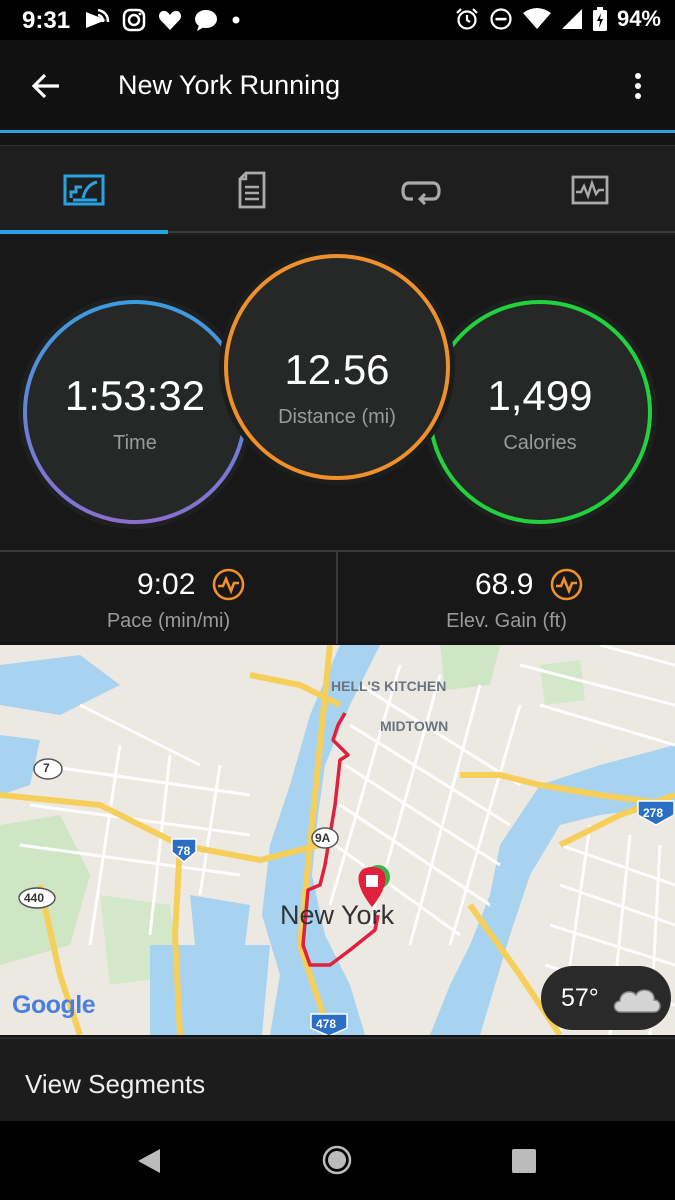 This screenshot has height=1200, width=675. I want to click on instagram-icon, so click(134, 20).